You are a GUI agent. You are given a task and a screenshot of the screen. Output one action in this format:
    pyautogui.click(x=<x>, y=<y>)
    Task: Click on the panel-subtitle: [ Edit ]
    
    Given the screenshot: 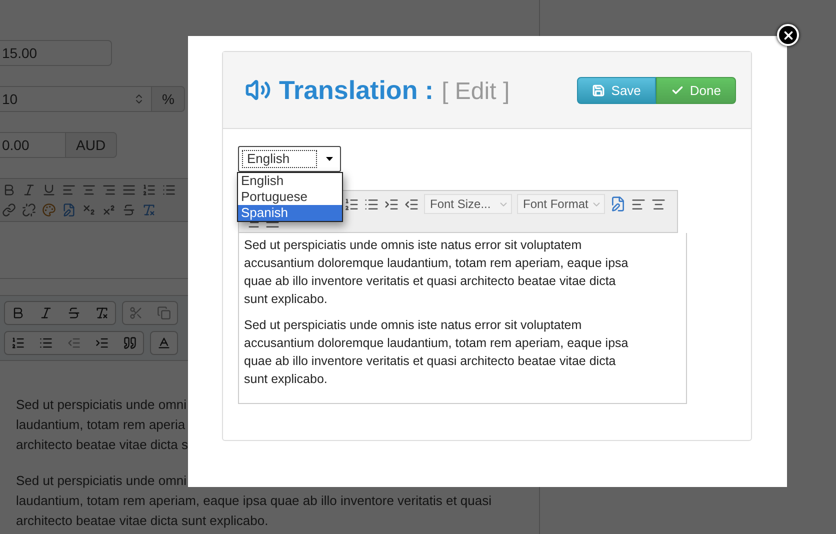 What is the action you would take?
    pyautogui.click(x=476, y=92)
    